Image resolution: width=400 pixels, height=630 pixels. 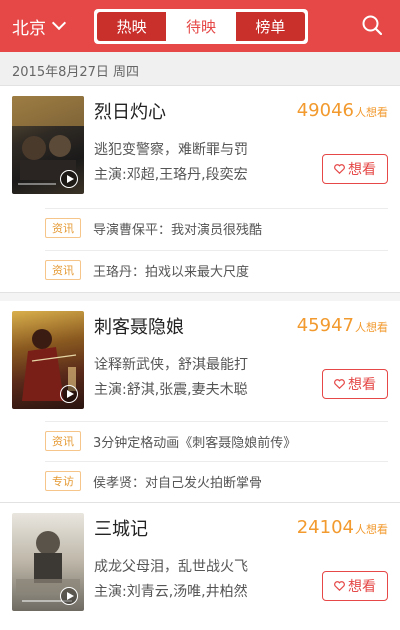 What do you see at coordinates (325, 325) in the screenshot?
I see `want-count-number: 45947` at bounding box center [325, 325].